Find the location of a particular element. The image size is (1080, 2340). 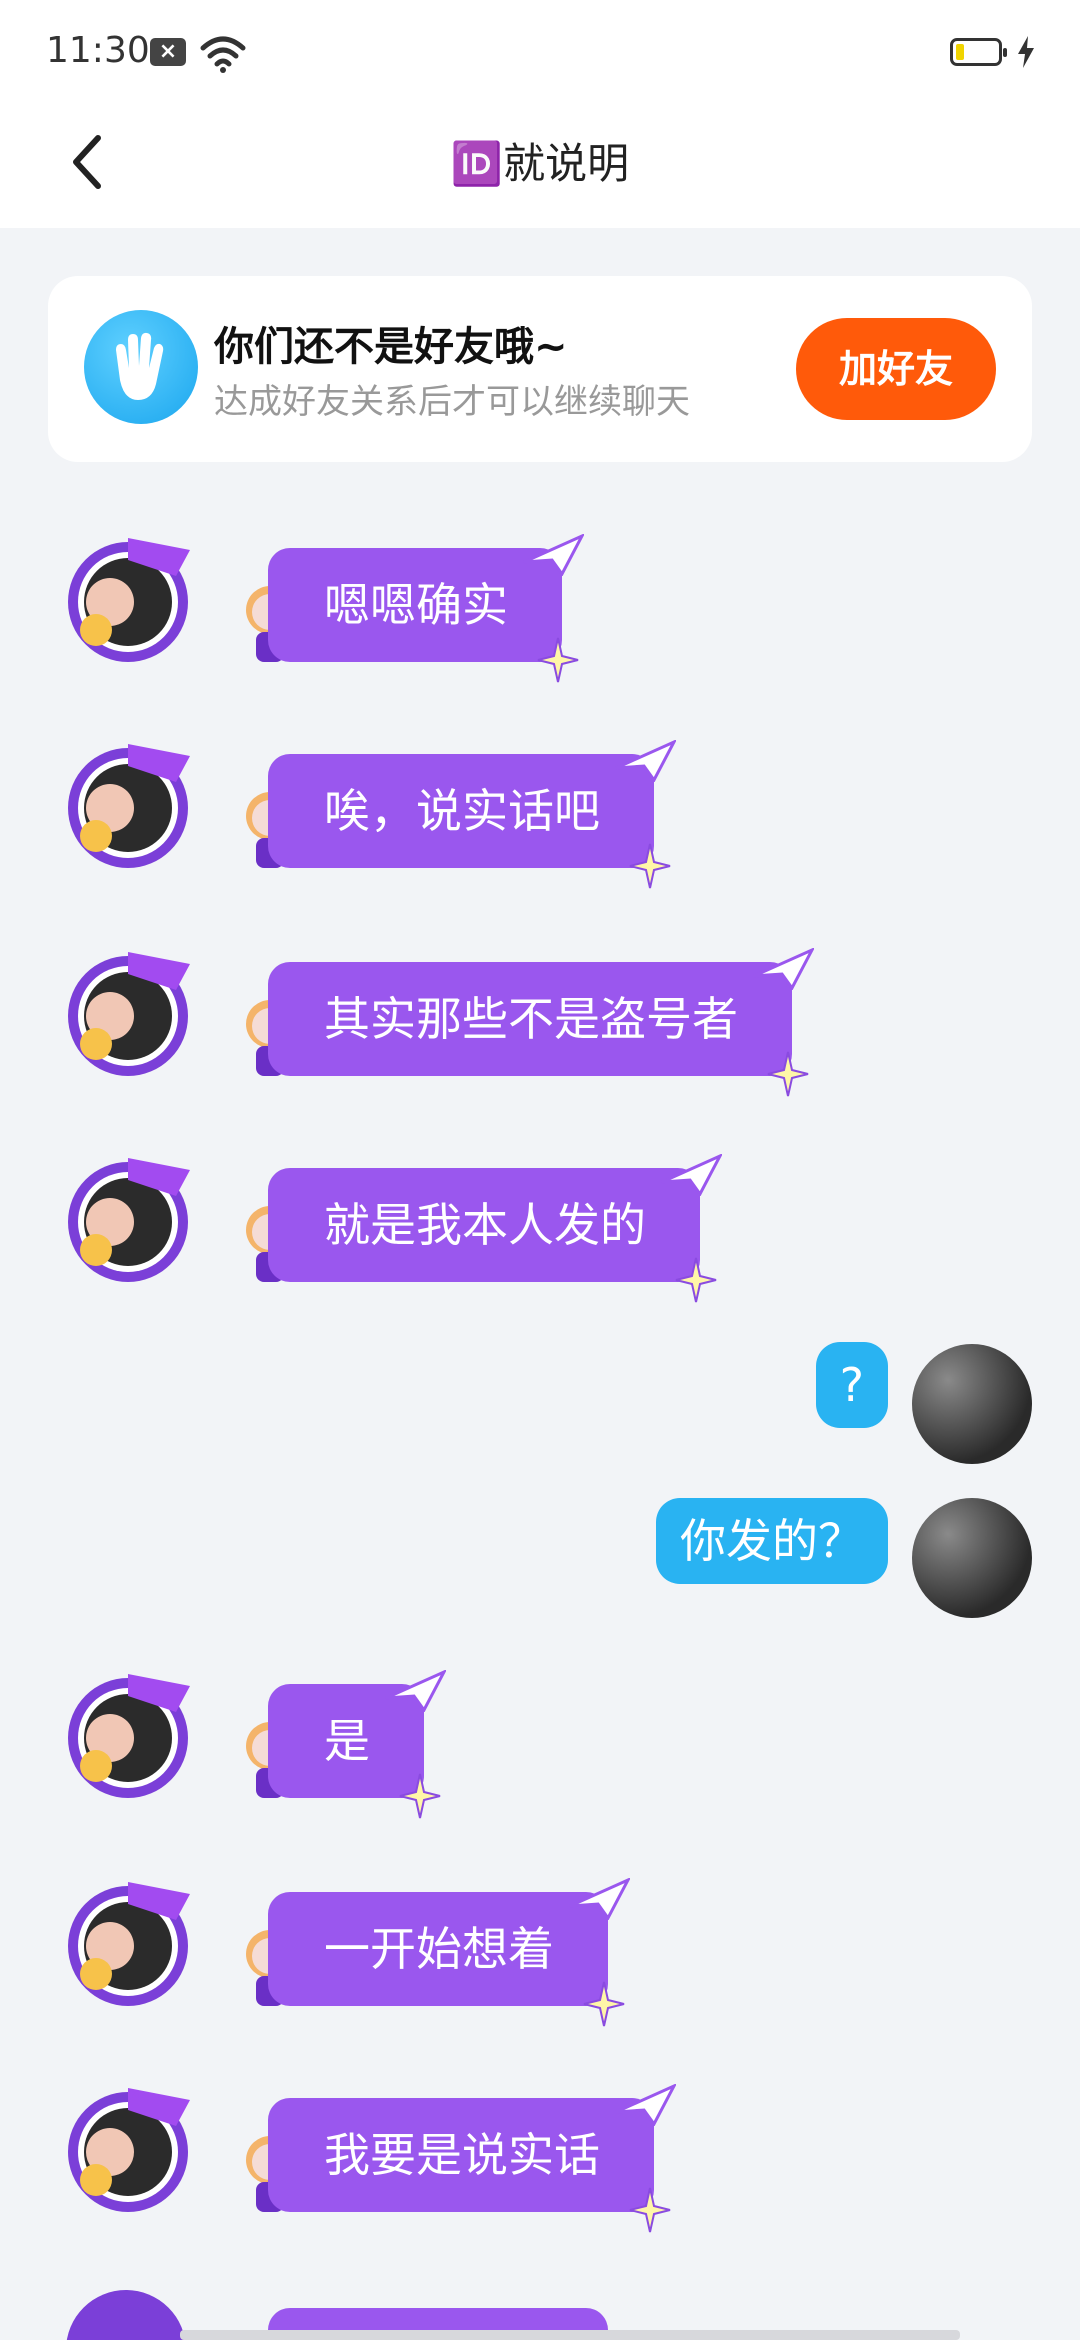

charging-icon is located at coordinates (1026, 52).